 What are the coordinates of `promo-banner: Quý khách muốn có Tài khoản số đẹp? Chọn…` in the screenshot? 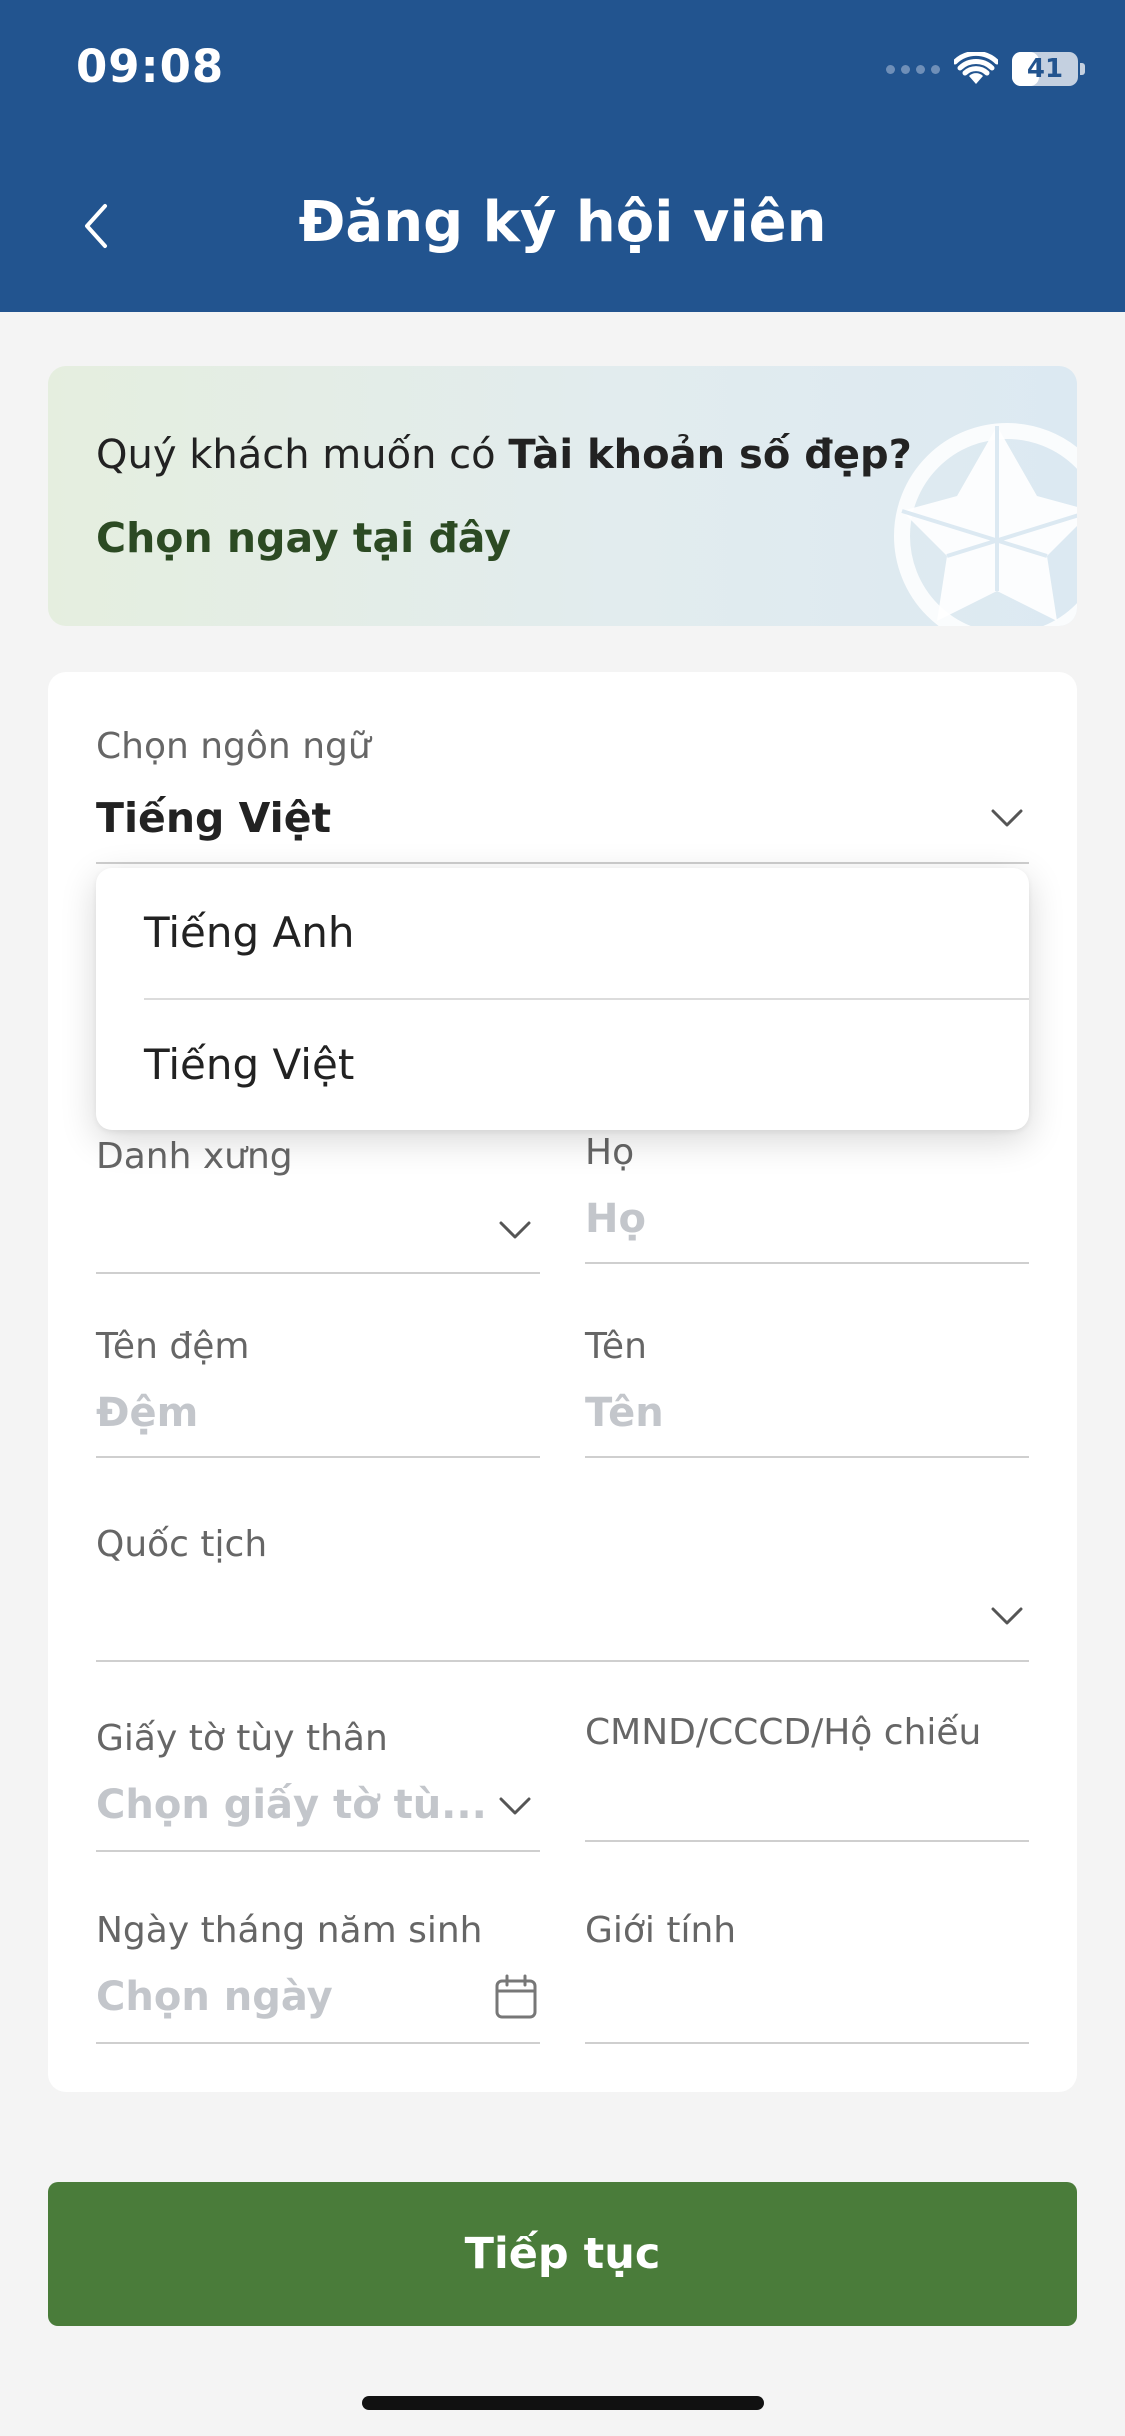 It's located at (562, 496).